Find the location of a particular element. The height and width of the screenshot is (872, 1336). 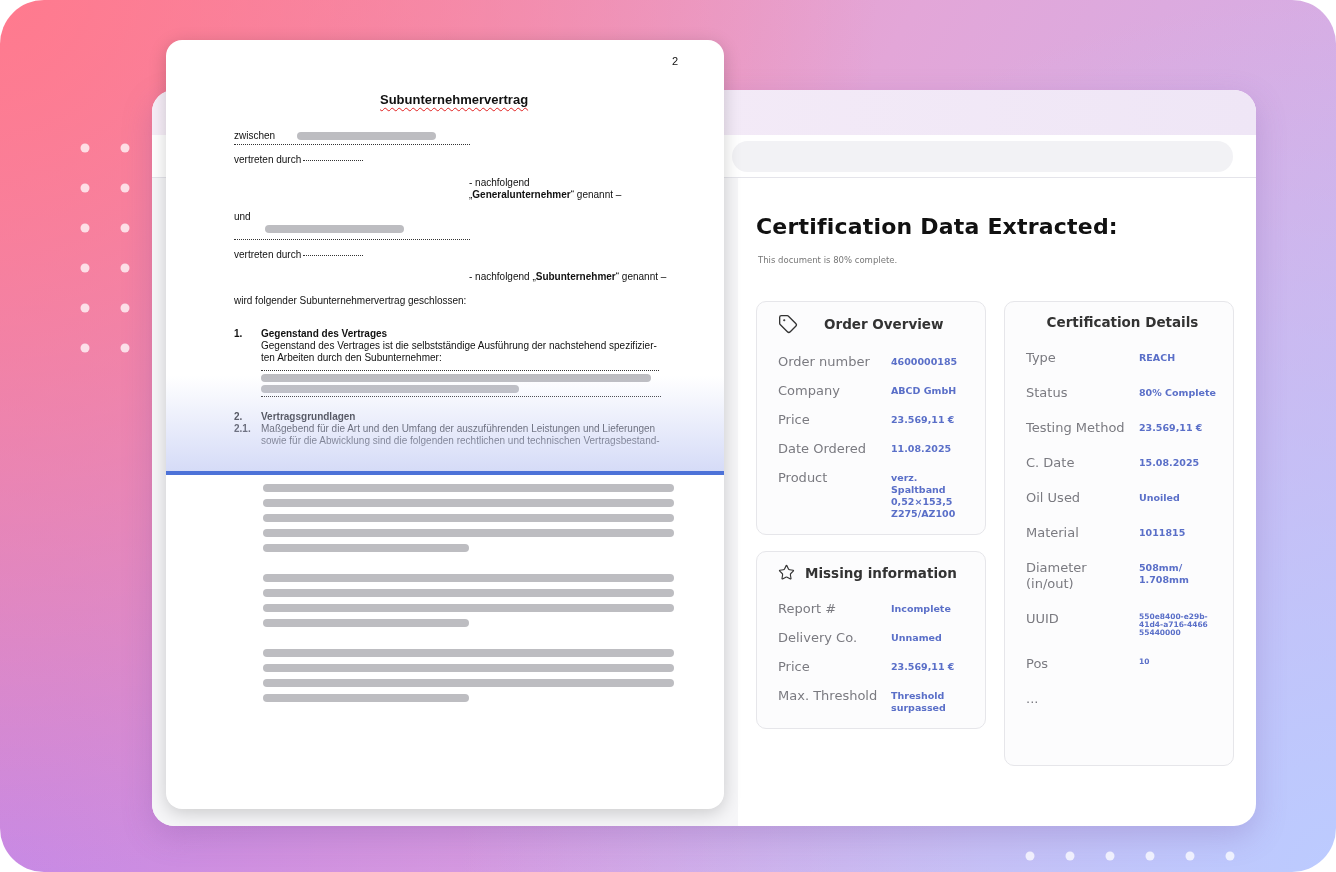

field-label: Delivery Co. is located at coordinates (818, 638).